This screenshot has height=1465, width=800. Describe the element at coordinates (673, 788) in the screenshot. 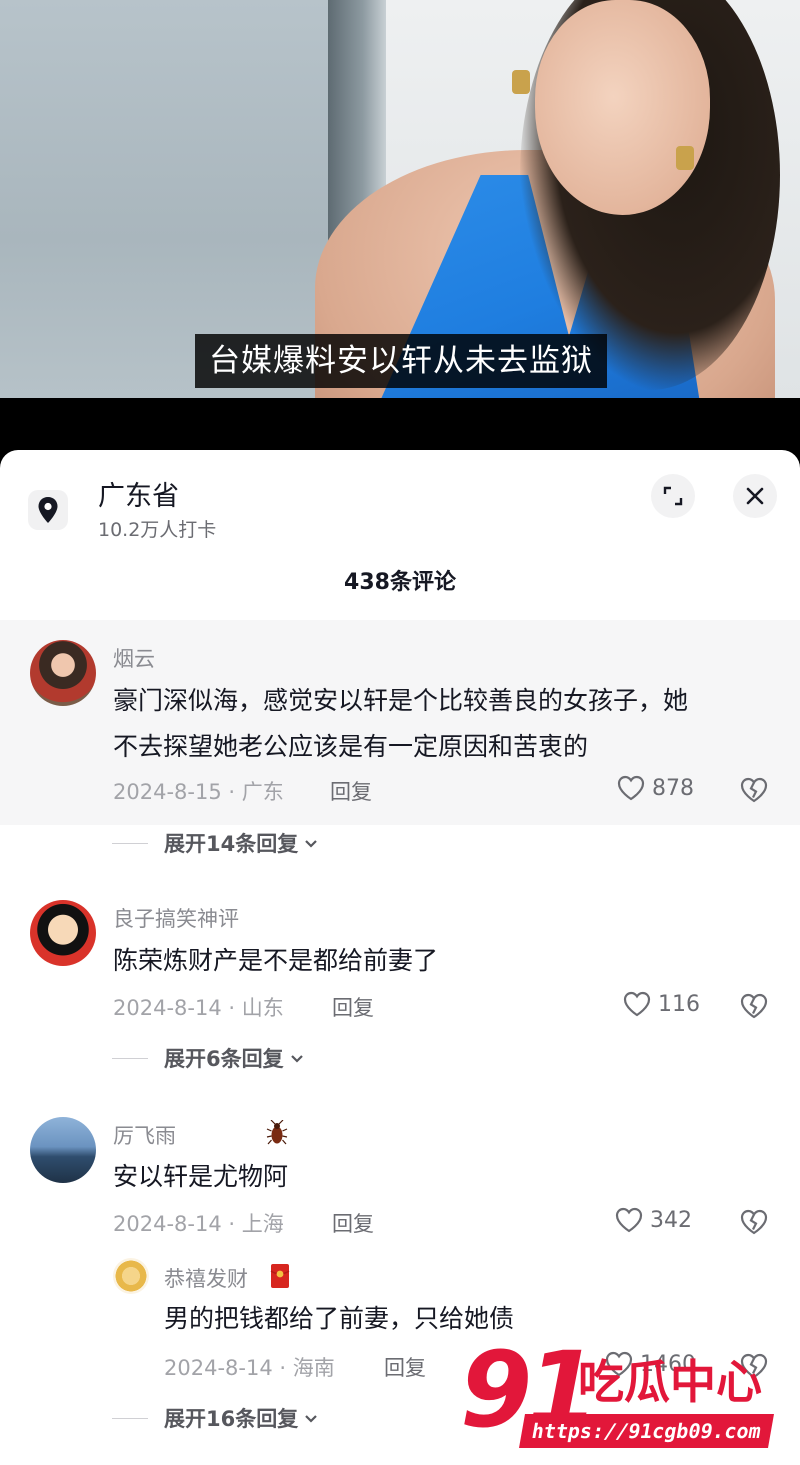

I see `like-count: 878` at that location.